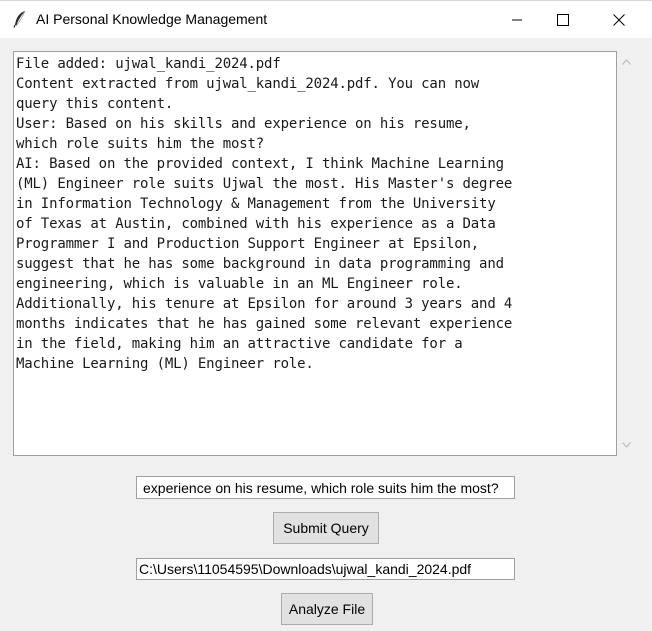 This screenshot has width=652, height=631. I want to click on output-line: File added: ujwal_kandi_2024.pdf, so click(148, 64).